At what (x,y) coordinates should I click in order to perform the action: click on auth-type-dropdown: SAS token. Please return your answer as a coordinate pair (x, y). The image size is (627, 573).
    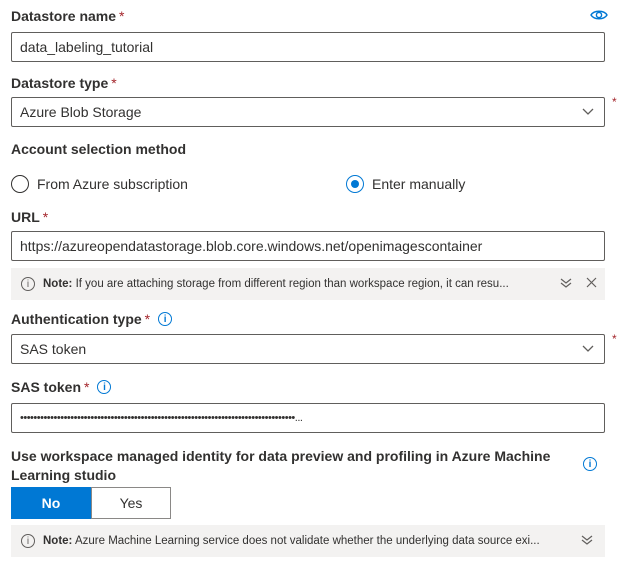
    Looking at the image, I should click on (308, 349).